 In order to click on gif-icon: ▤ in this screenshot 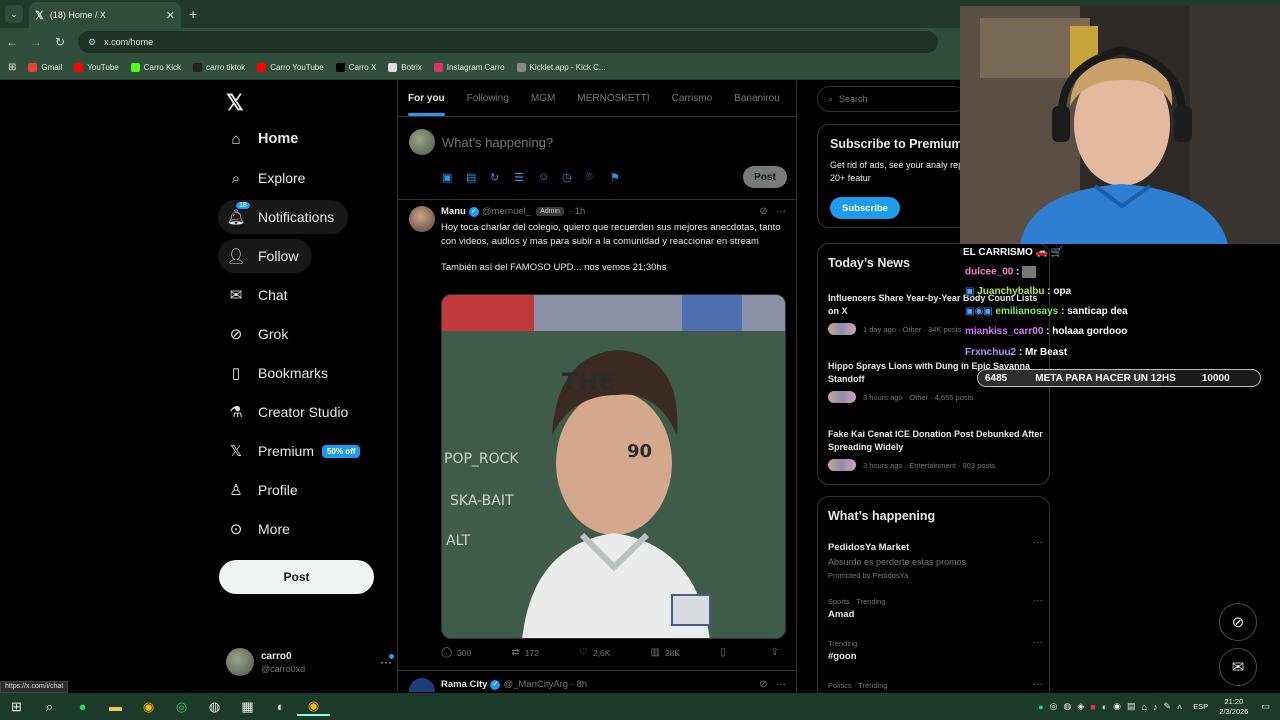, I will do `click(478, 177)`.